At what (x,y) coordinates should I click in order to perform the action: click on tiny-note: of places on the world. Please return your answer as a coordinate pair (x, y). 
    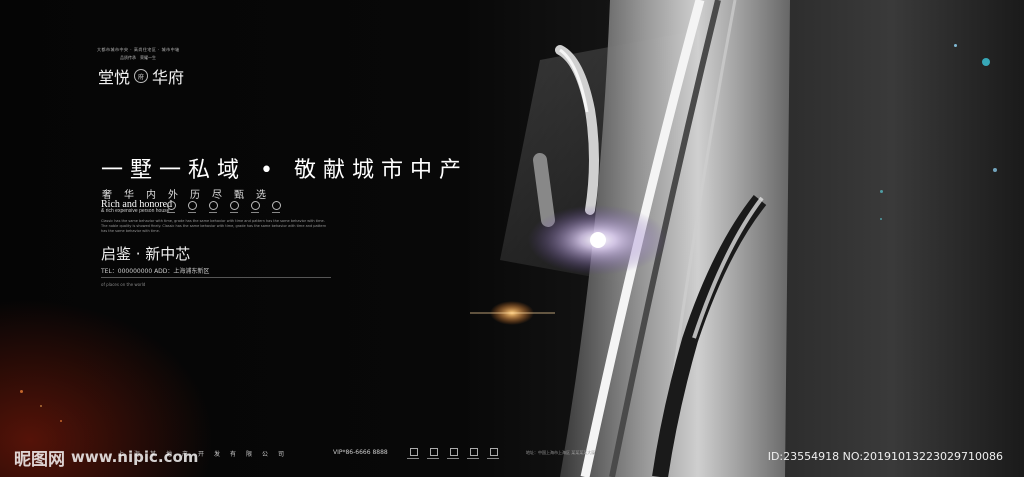
    Looking at the image, I should click on (123, 284).